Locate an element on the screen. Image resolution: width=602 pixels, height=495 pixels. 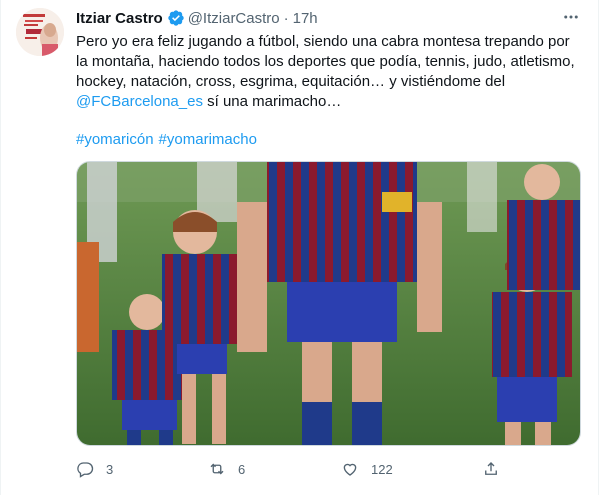
tweet-actions: 3 6 122 is located at coordinates (296, 469).